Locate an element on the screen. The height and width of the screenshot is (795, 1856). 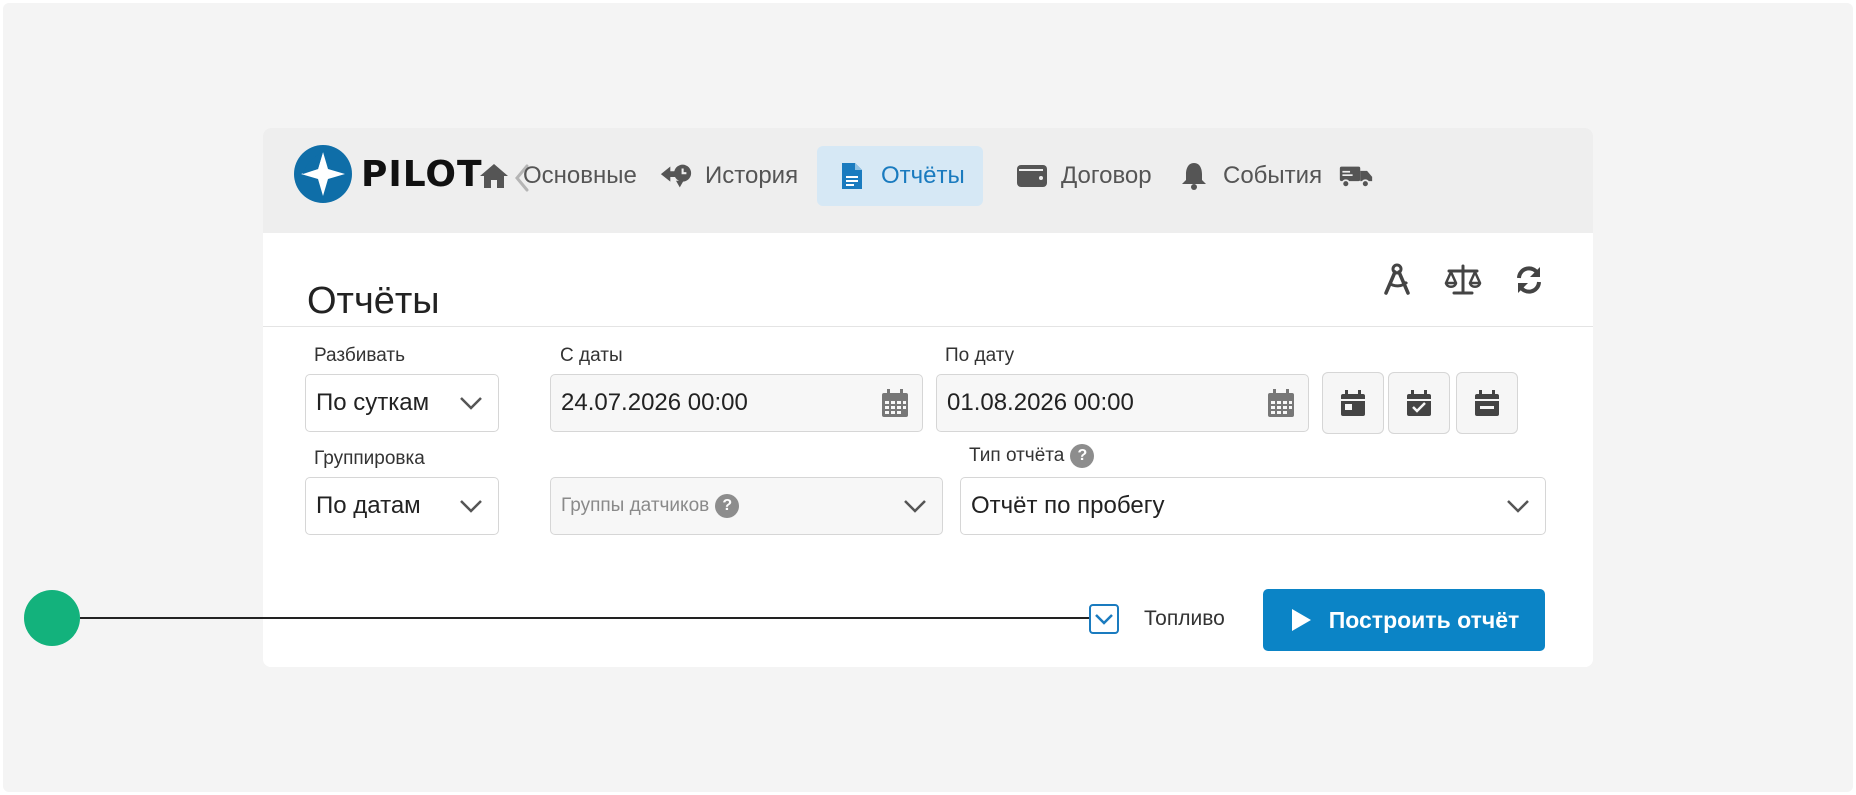
refresh-icon is located at coordinates (1529, 280).